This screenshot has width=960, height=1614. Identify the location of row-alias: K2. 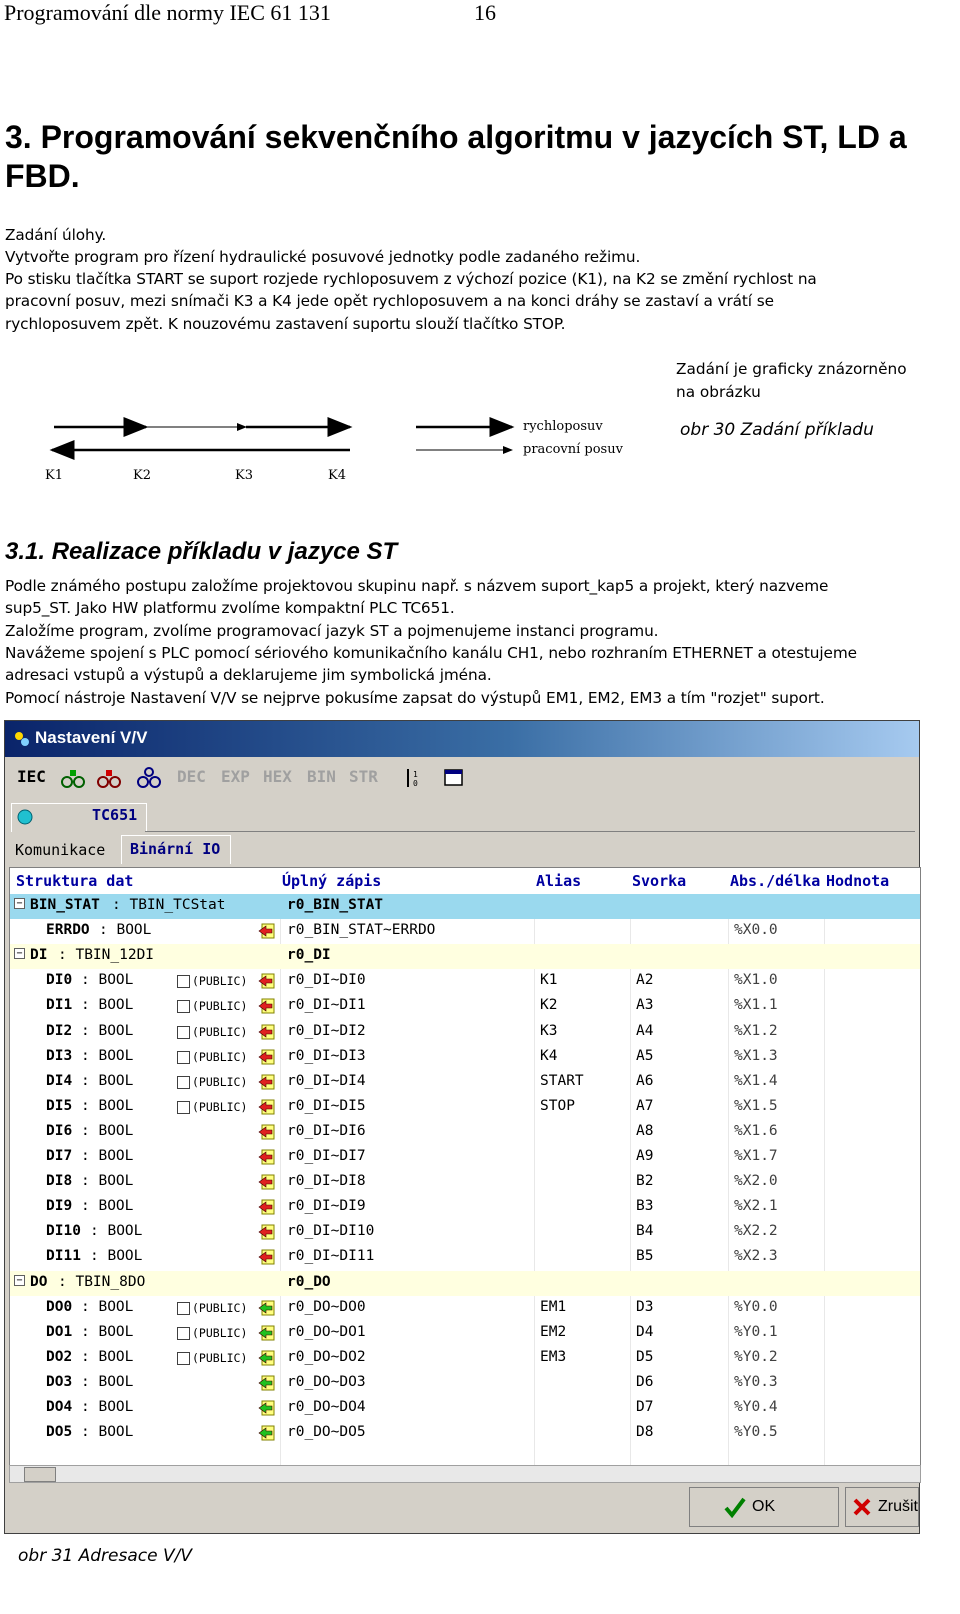
(548, 1005).